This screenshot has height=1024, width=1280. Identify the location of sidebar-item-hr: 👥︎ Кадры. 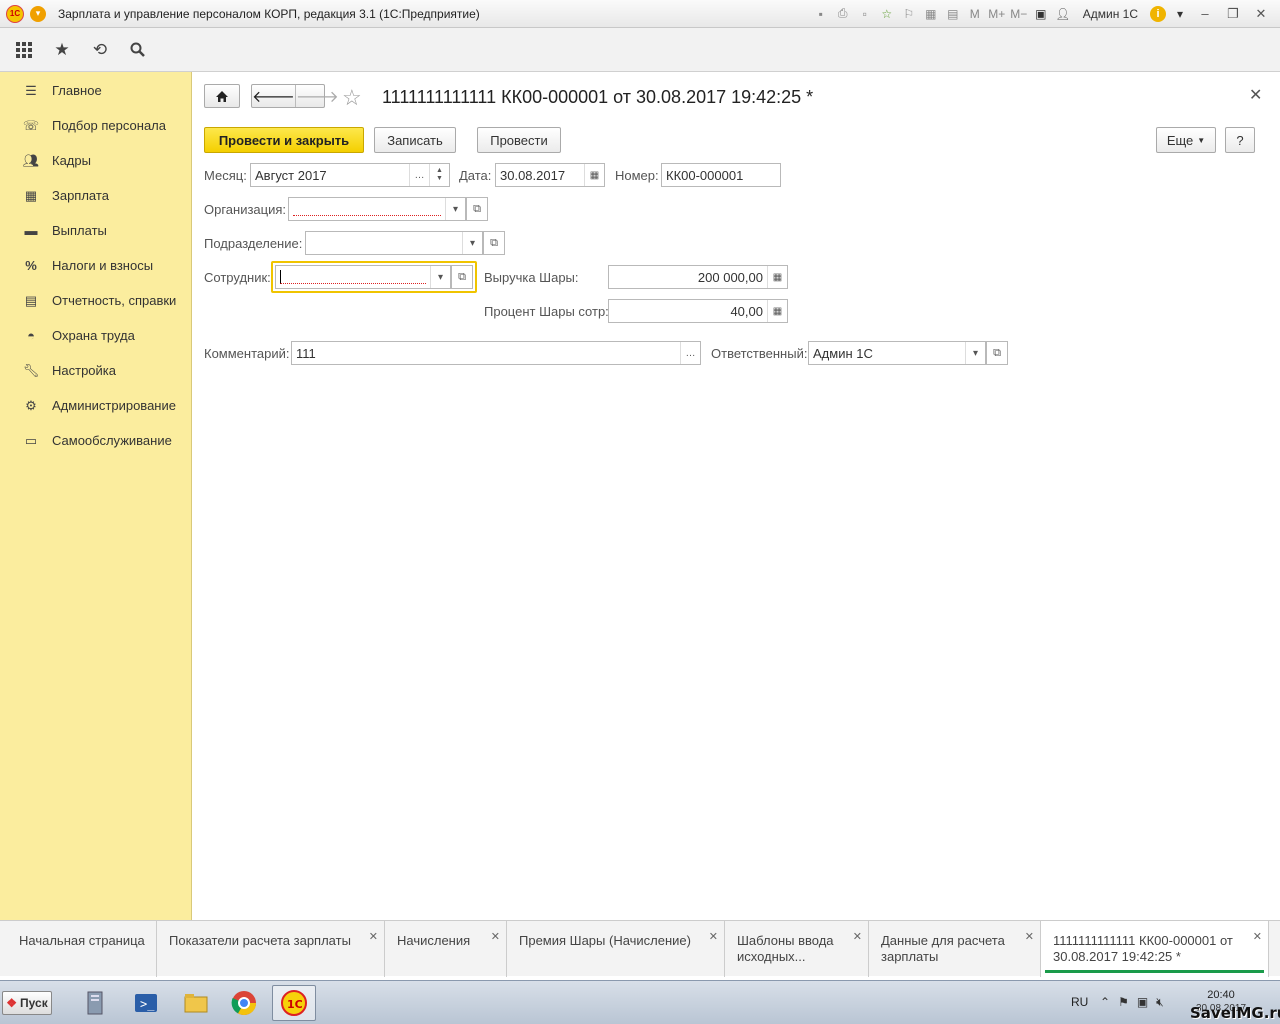
(95, 160).